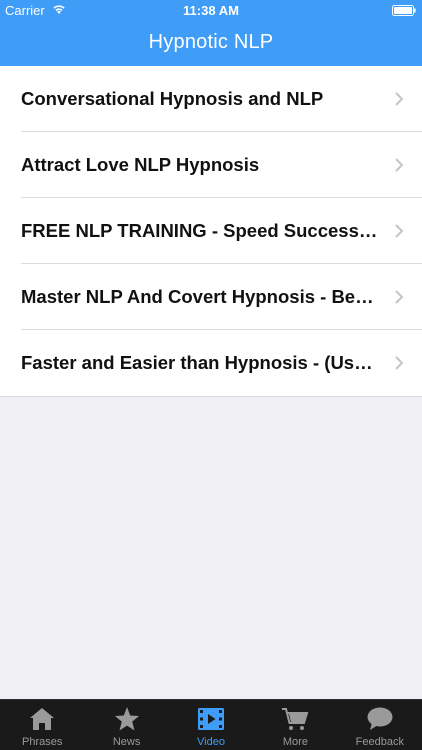 The width and height of the screenshot is (422, 750). I want to click on list-item: Conversational Hypnosis and NLP, so click(211, 99).